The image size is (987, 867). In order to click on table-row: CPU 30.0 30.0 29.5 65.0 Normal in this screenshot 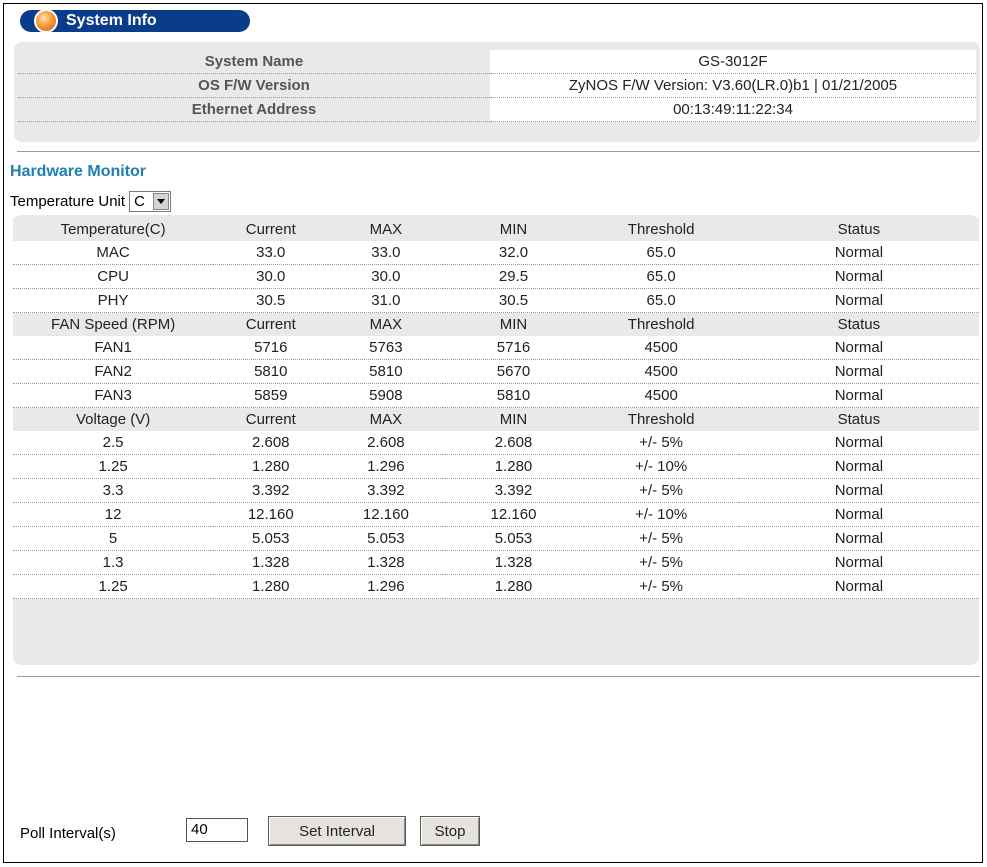, I will do `click(496, 276)`.